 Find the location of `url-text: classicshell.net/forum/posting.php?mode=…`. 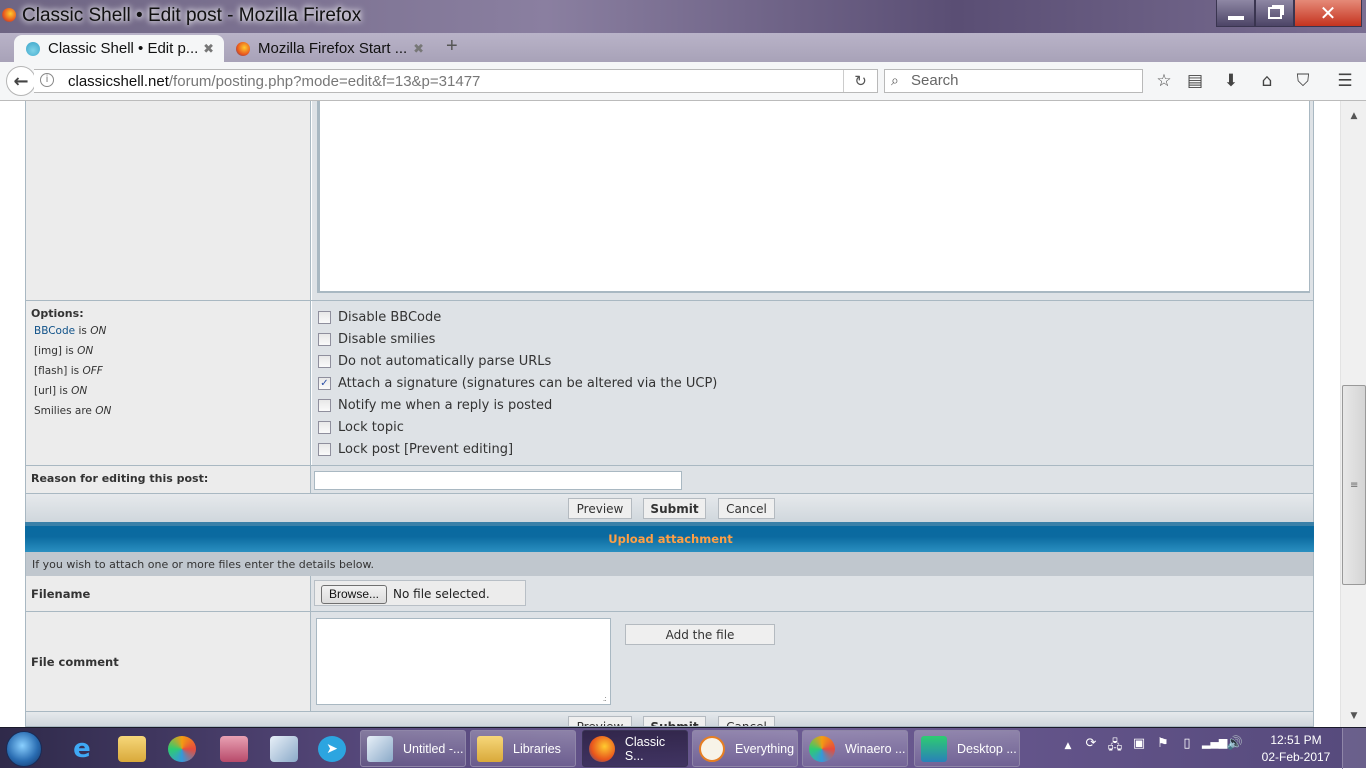

url-text: classicshell.net/forum/posting.php?mode=… is located at coordinates (274, 81).